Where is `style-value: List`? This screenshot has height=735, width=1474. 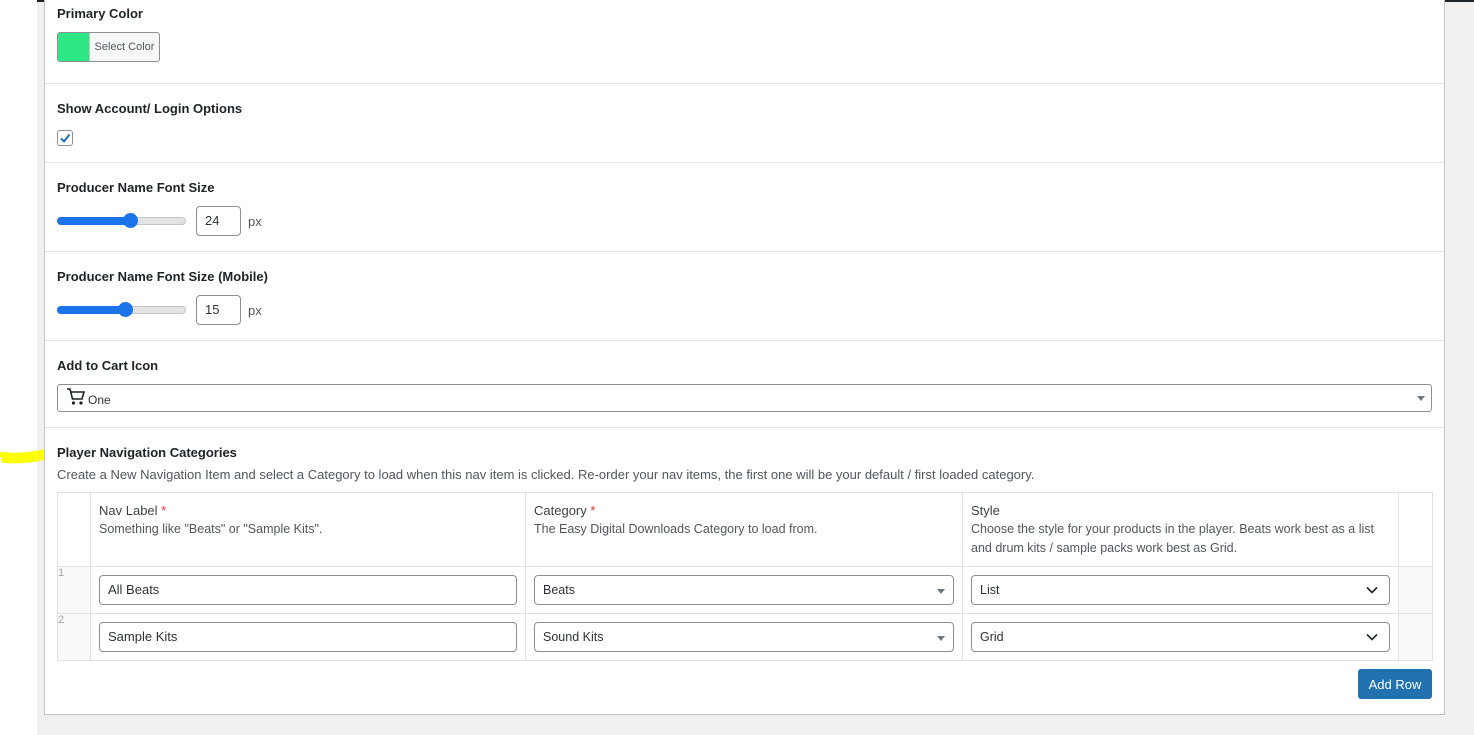
style-value: List is located at coordinates (990, 590).